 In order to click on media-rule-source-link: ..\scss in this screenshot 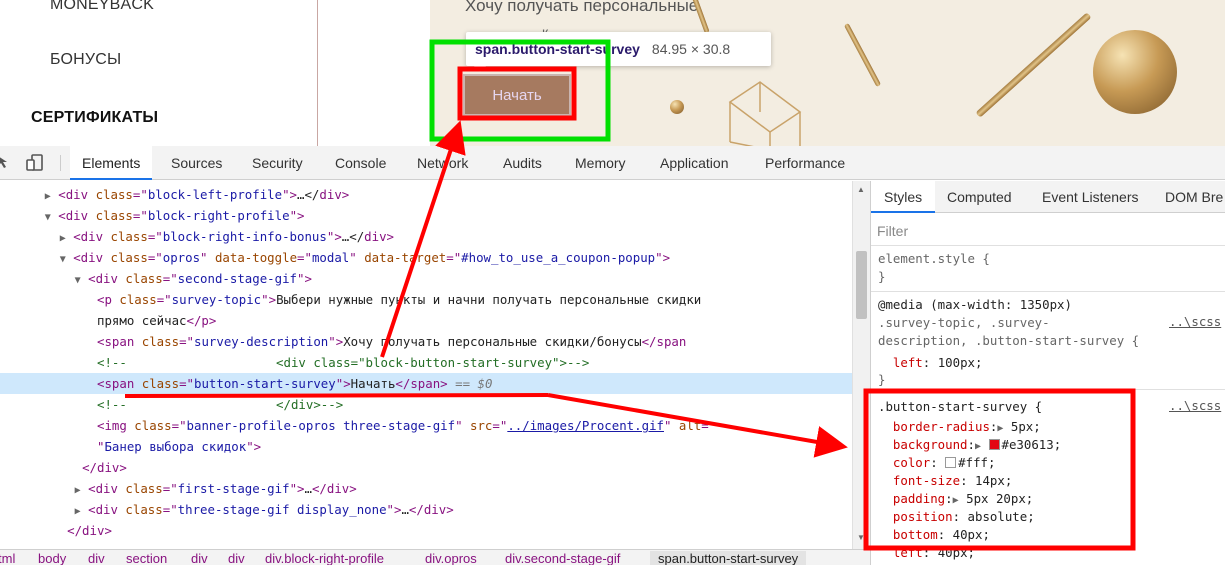, I will do `click(1195, 321)`.